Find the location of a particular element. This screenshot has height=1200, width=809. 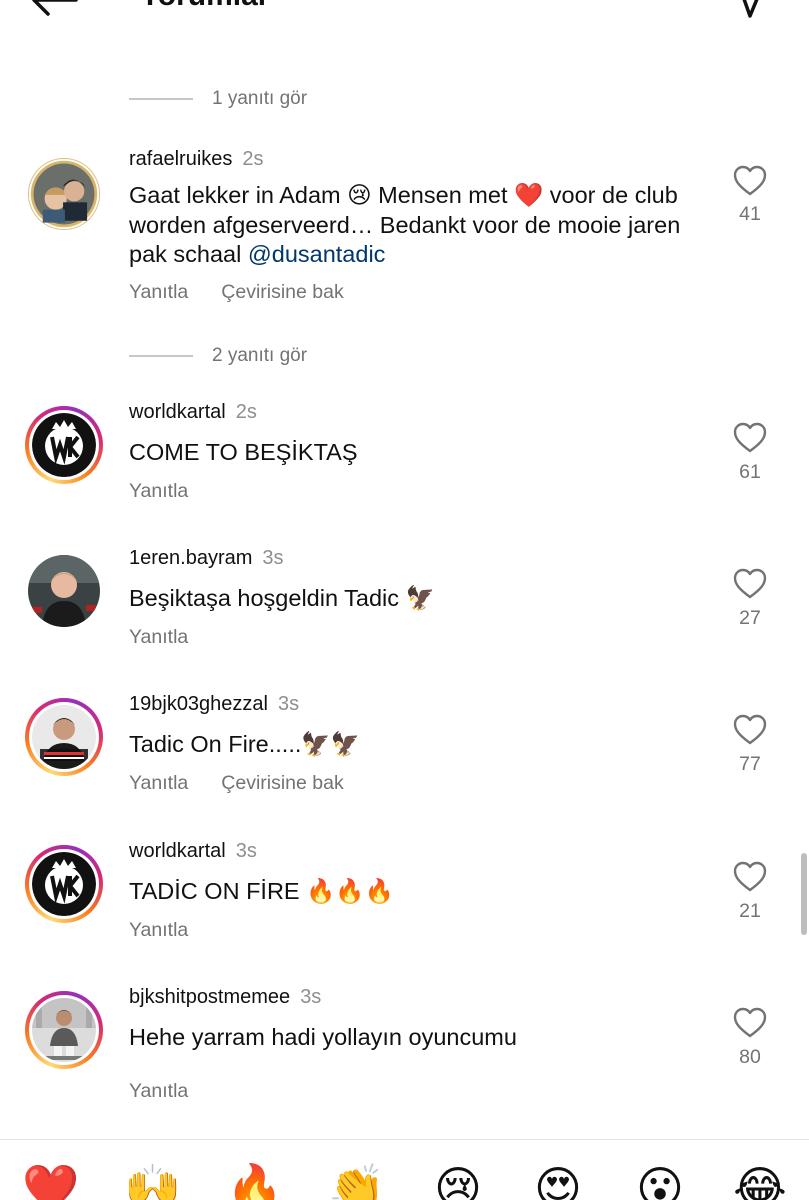

back-arrow-icon is located at coordinates (55, 9).